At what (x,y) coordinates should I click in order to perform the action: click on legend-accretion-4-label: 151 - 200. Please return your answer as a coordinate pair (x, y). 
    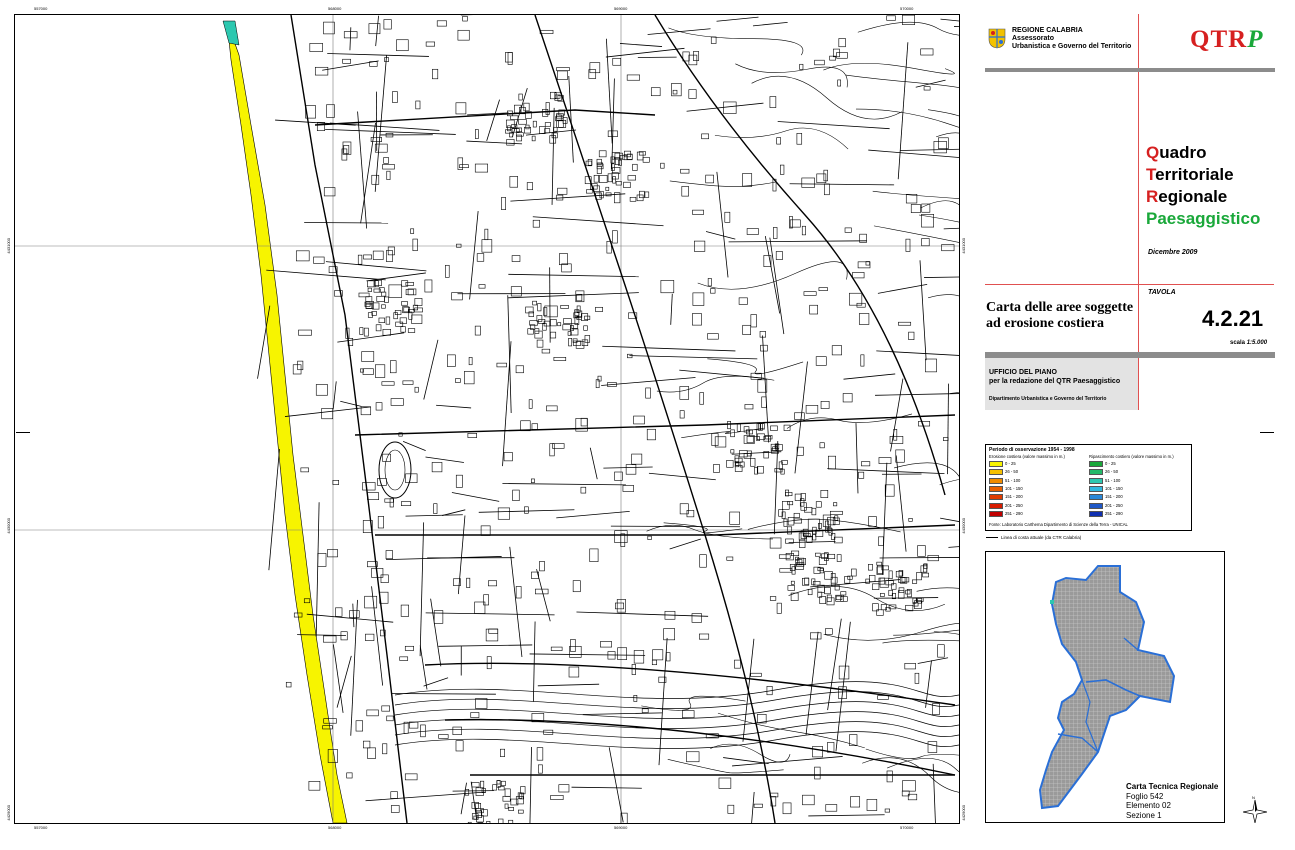
    Looking at the image, I should click on (1114, 497).